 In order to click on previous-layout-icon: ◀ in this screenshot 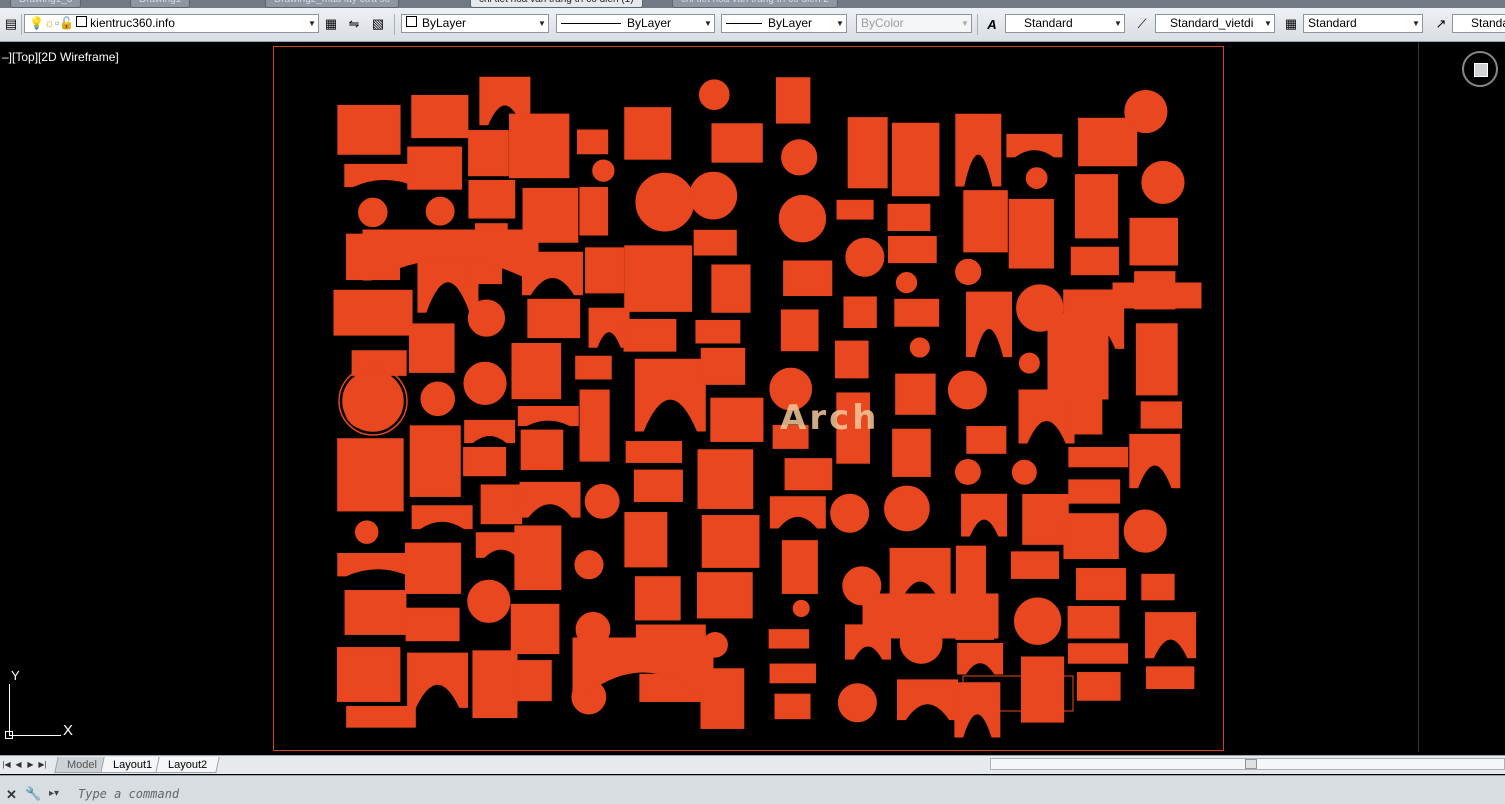, I will do `click(18, 765)`.